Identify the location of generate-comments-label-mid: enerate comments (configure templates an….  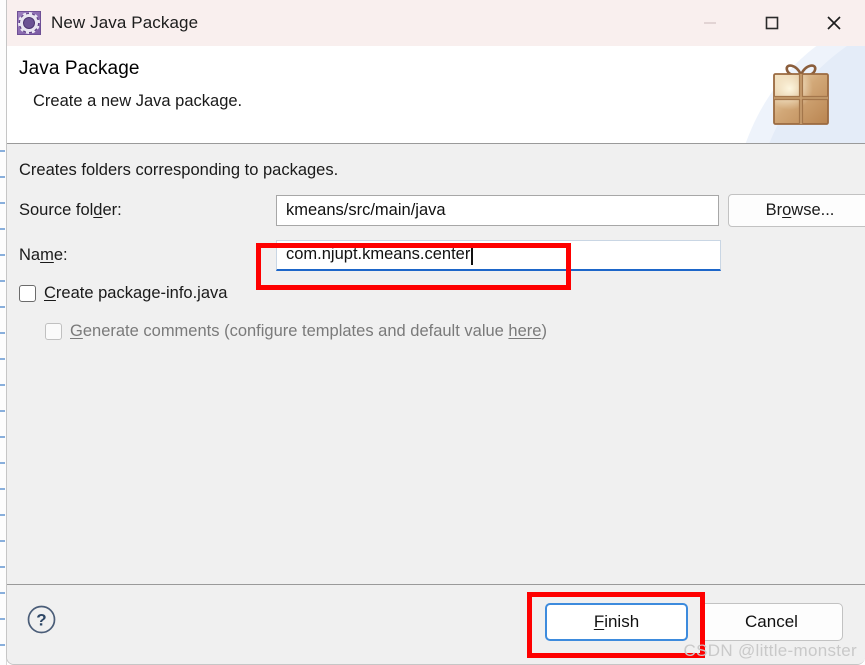
(295, 331).